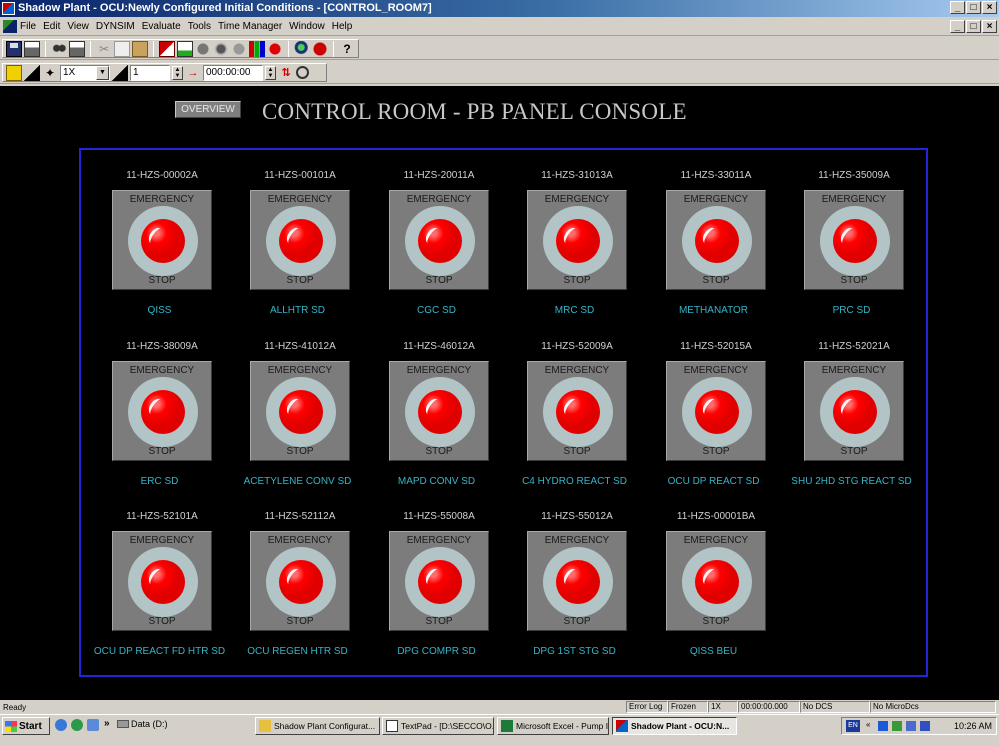  What do you see at coordinates (93, 725) in the screenshot?
I see `desktop-quicklaunch-icon` at bounding box center [93, 725].